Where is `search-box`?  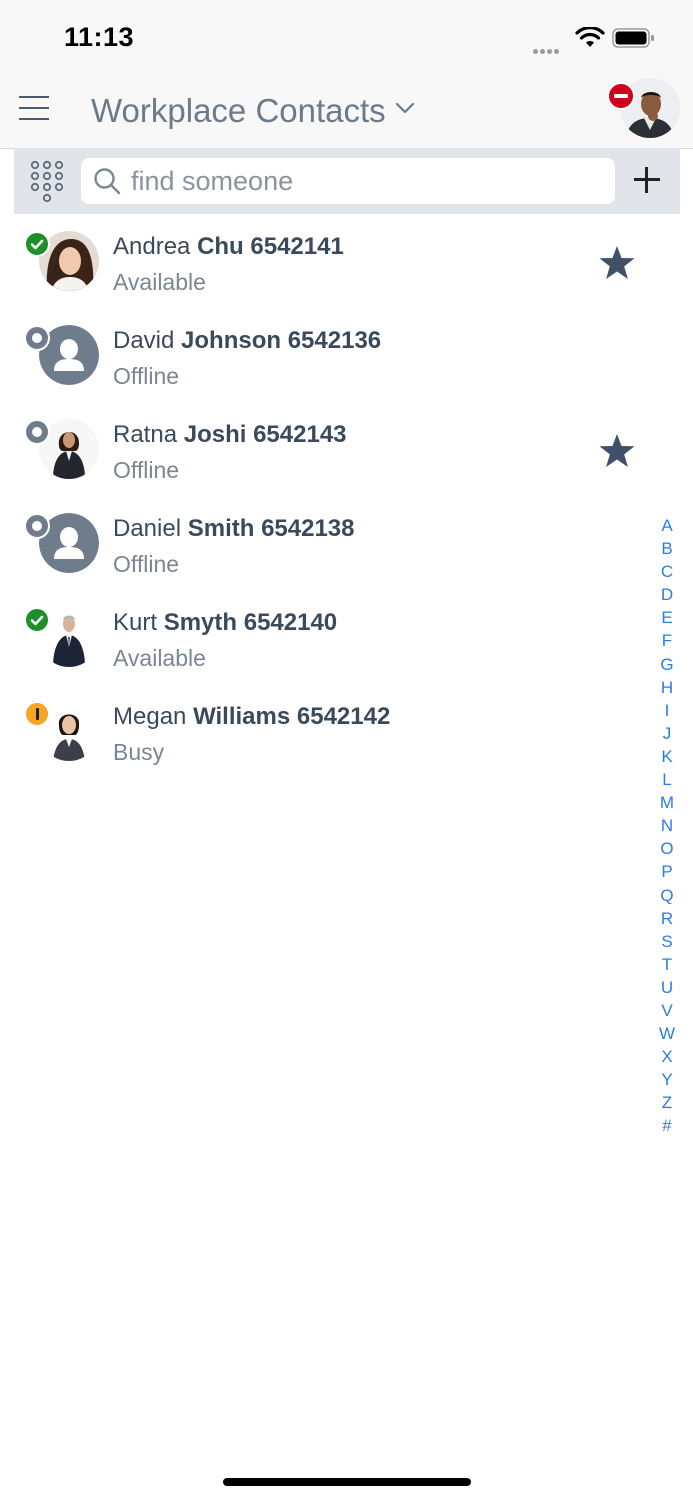 search-box is located at coordinates (348, 181).